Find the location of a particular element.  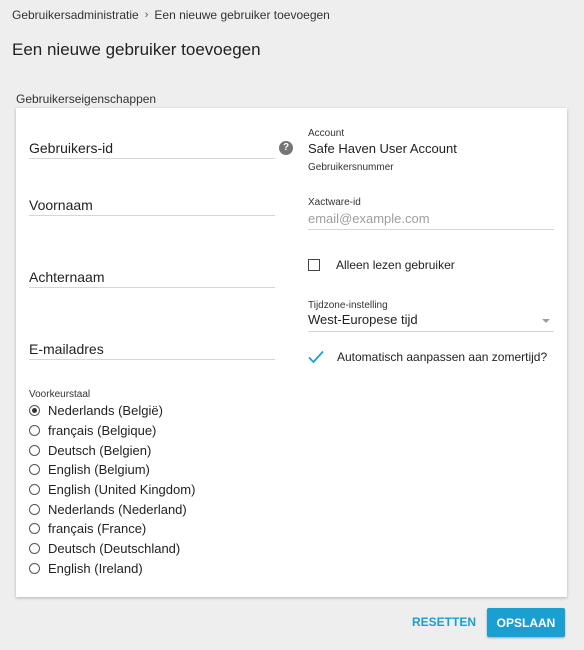

timezone-select: Tijdzone-instelling West-Europese tijd is located at coordinates (431, 316).